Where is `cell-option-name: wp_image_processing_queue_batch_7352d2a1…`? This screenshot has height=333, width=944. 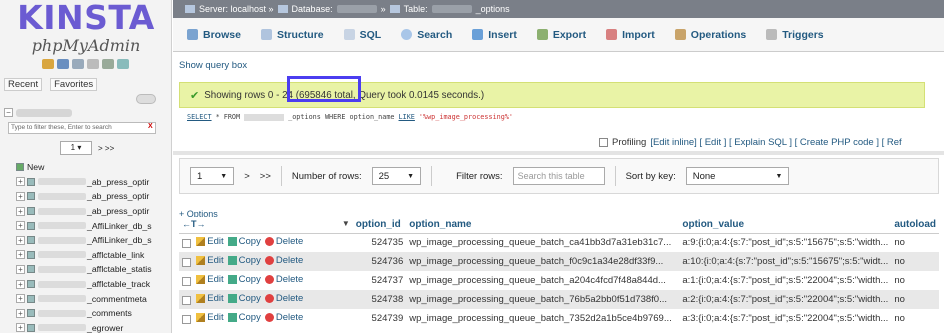 cell-option-name: wp_image_processing_queue_batch_7352d2a1… is located at coordinates (543, 318).